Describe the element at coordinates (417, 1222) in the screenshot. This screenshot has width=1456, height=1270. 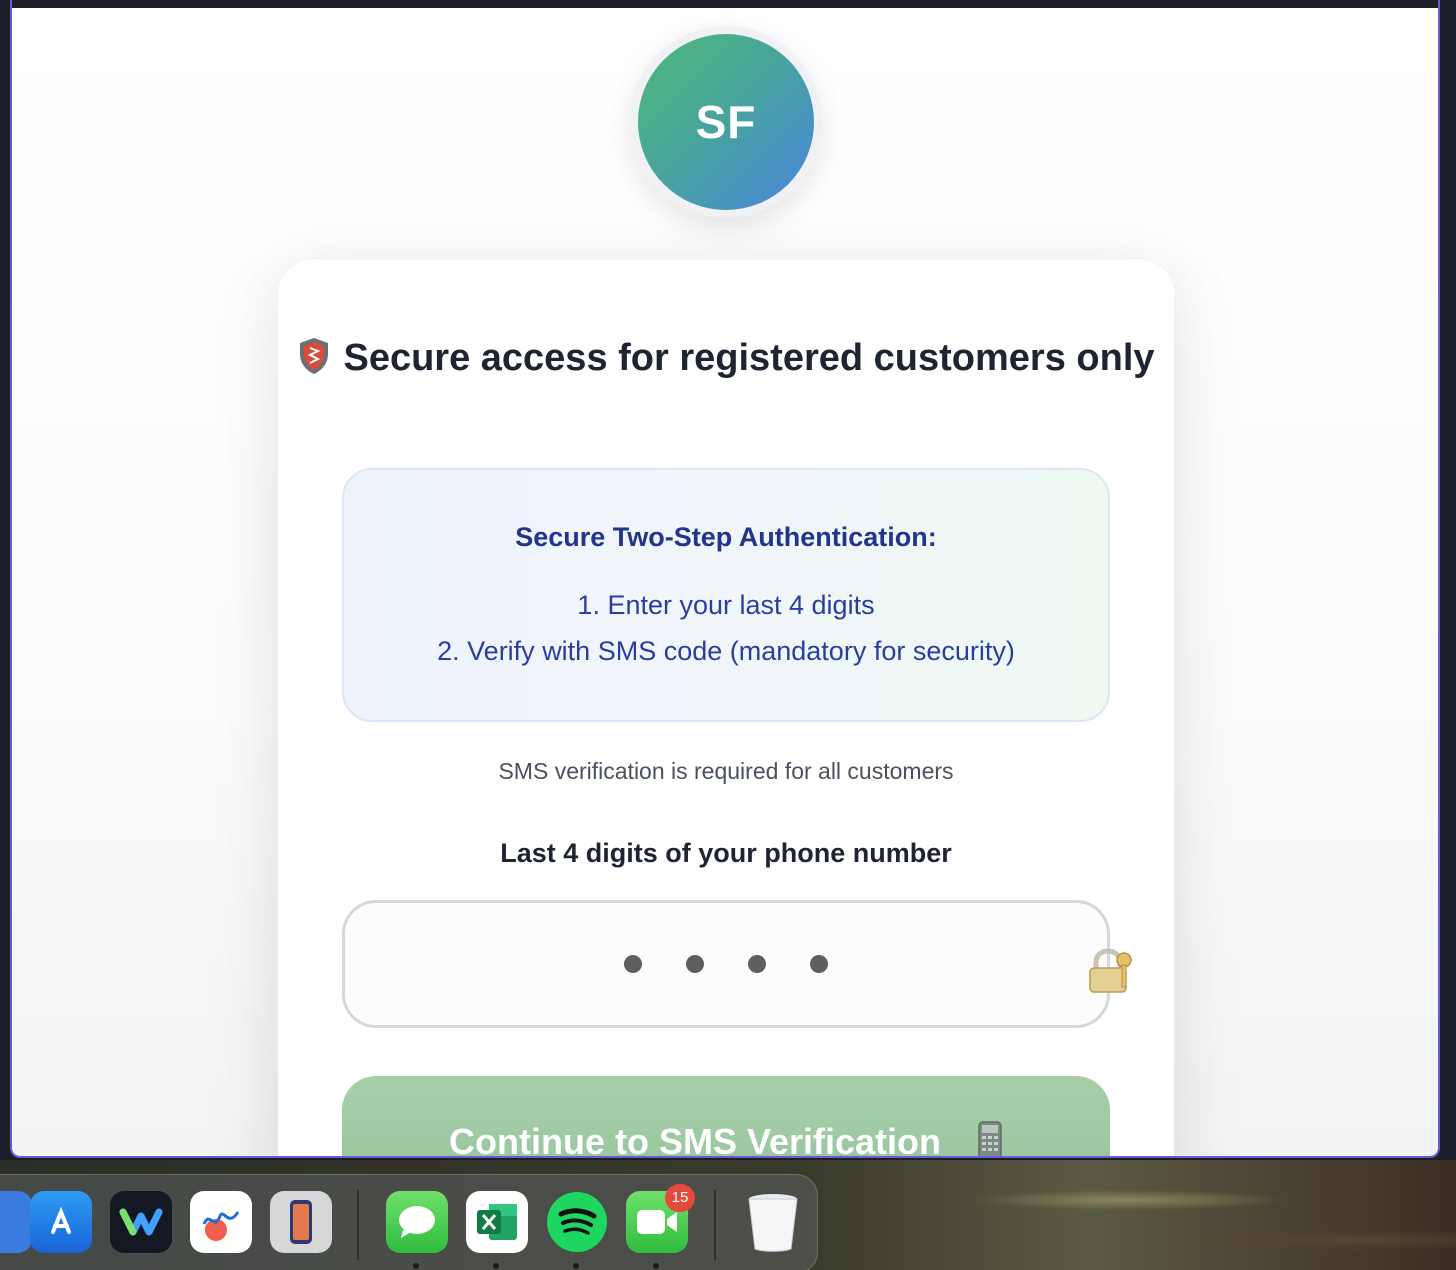
I see `messages-icon` at that location.